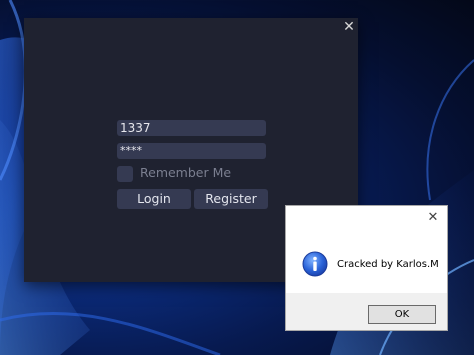  Describe the element at coordinates (191, 27) in the screenshot. I see `title-bar: ✕` at that location.